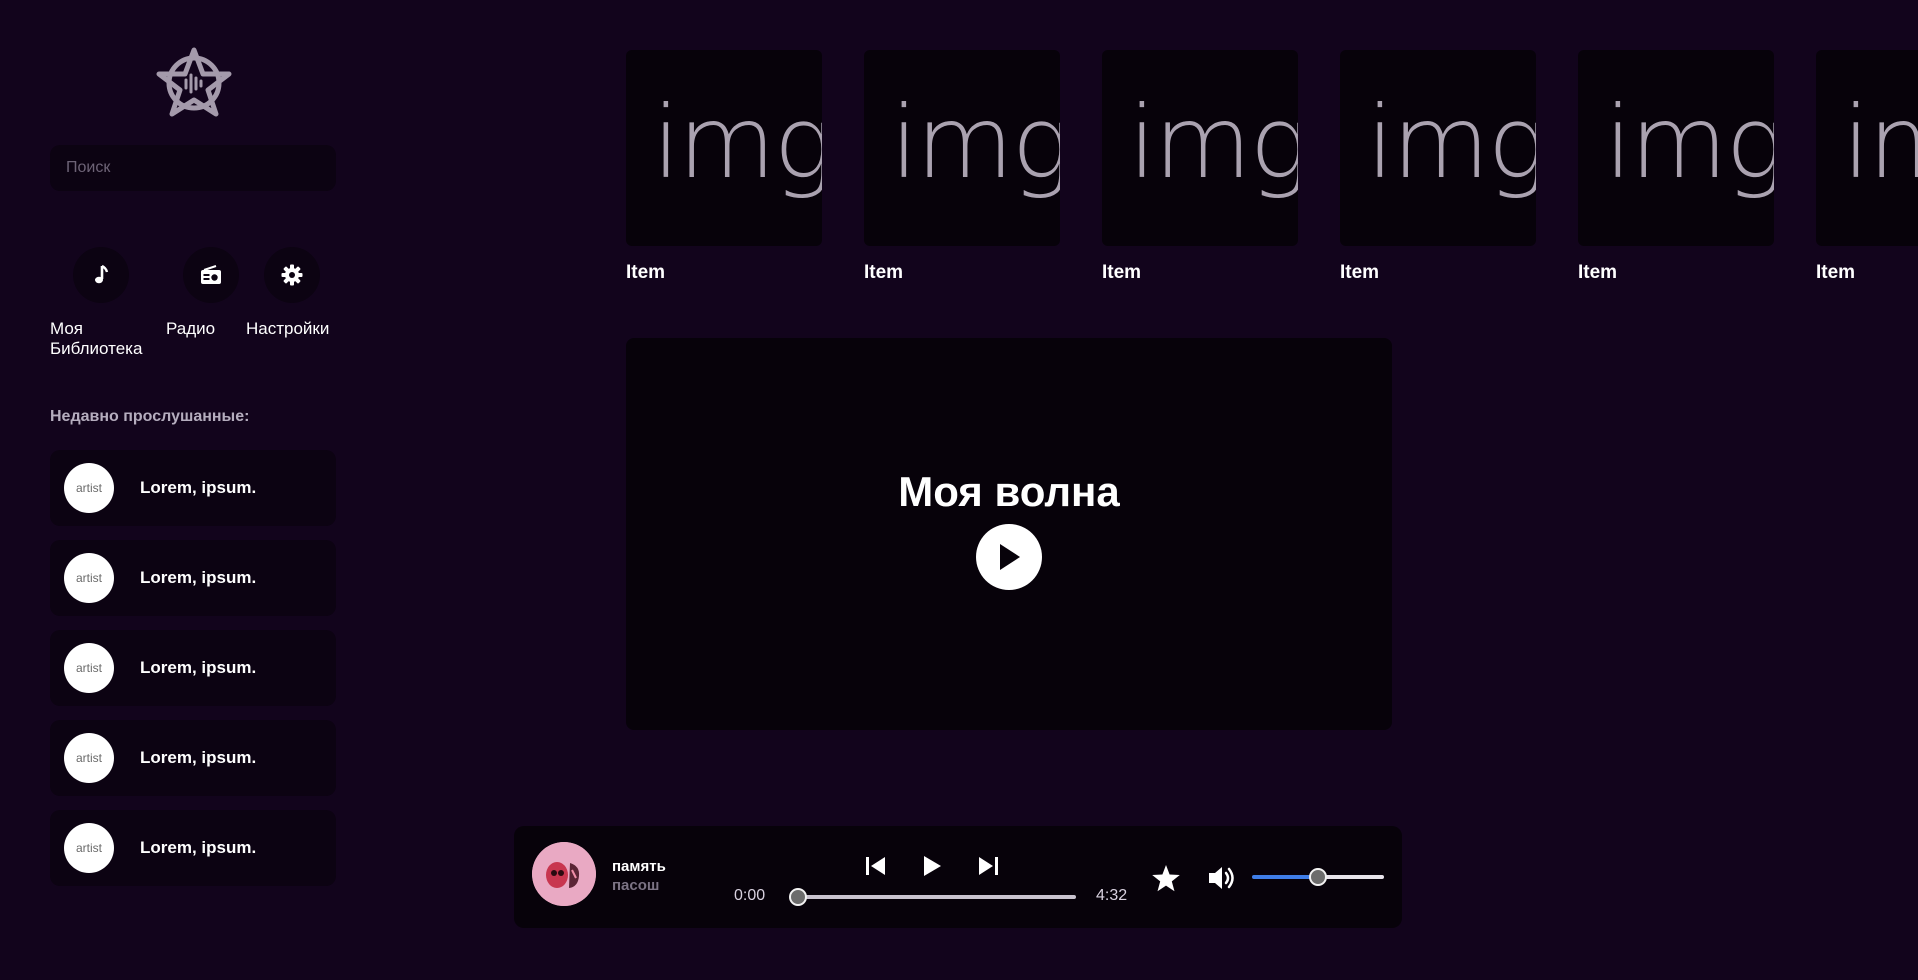  What do you see at coordinates (958, 877) in the screenshot?
I see `player-bar: память пасош 0:00 4:32` at bounding box center [958, 877].